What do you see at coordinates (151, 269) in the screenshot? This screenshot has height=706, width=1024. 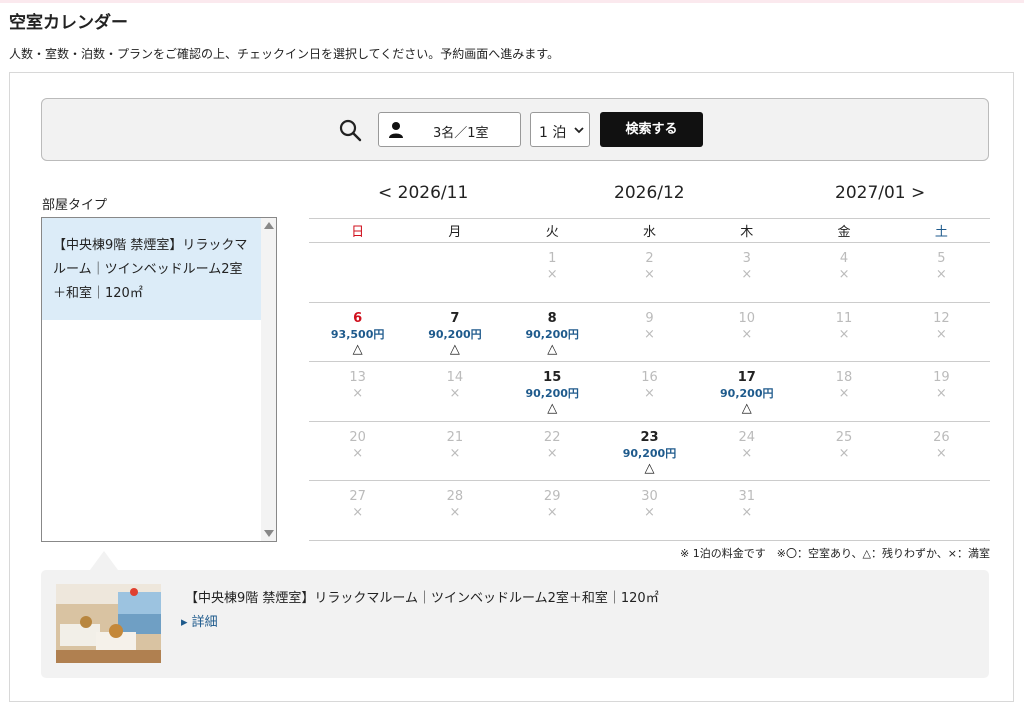 I see `room-type-option: 【中央棟9階 禁煙室】リラックマルーム｜ツインベッドルーム2室＋和室｜120㎡` at bounding box center [151, 269].